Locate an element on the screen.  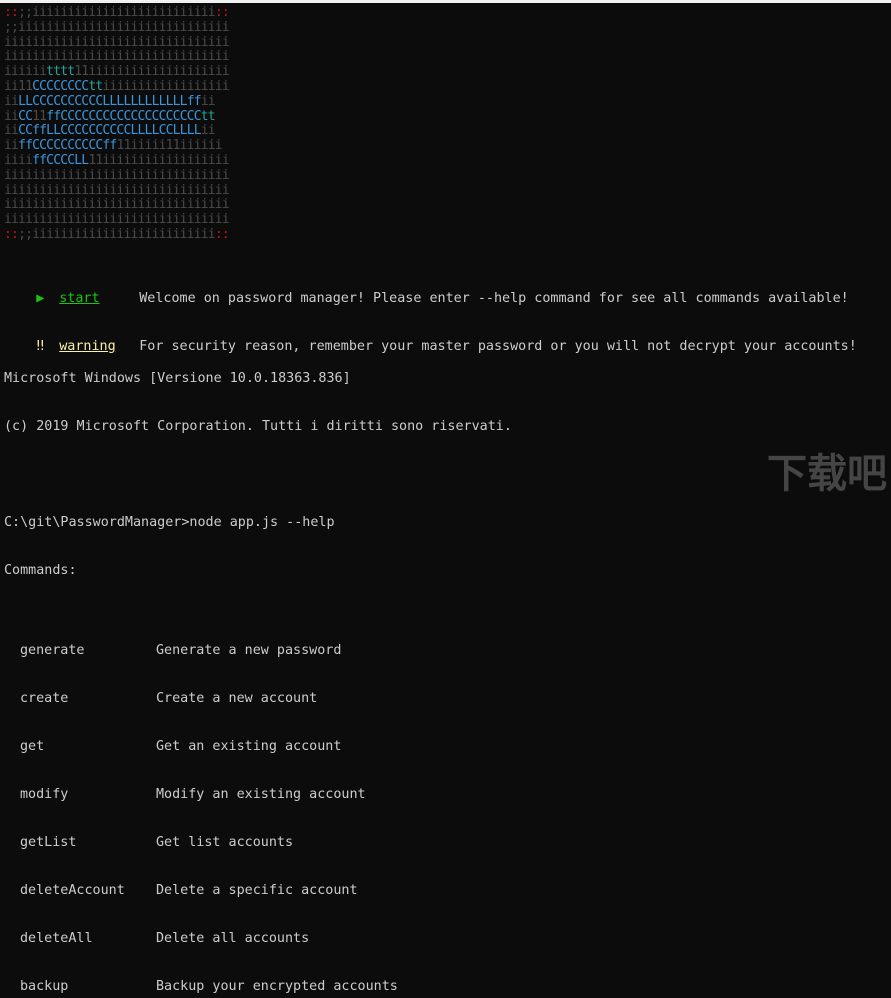
ascii-art-row: iiLLCCCCCCCCCCLLLLLLLLLLLLffii is located at coordinates (116, 101).